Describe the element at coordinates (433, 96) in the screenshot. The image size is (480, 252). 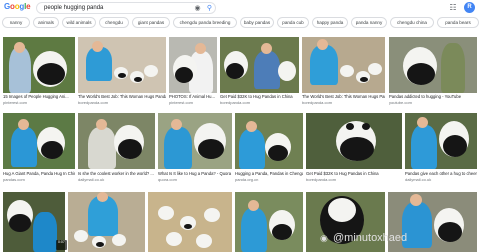
I see `result-caption: Pandas addicted to hugging - YouTube` at that location.